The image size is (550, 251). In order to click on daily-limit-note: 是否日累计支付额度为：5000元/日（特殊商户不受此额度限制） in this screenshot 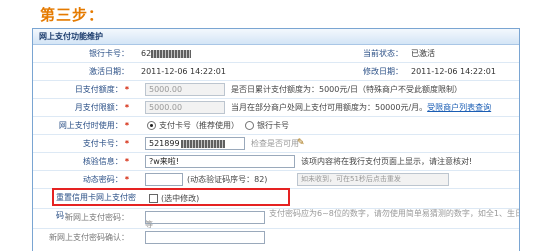, I will do `click(347, 89)`.